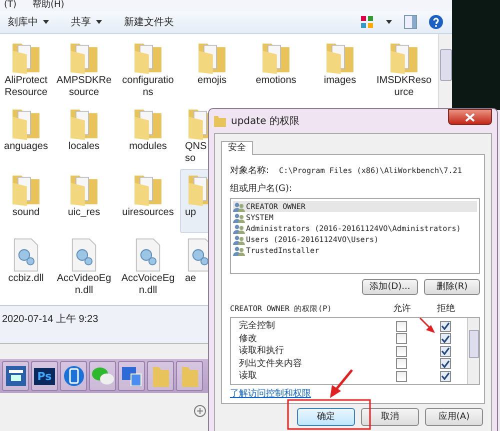 The image size is (500, 431). What do you see at coordinates (250, 171) in the screenshot?
I see `field-label: 对象名称:` at bounding box center [250, 171].